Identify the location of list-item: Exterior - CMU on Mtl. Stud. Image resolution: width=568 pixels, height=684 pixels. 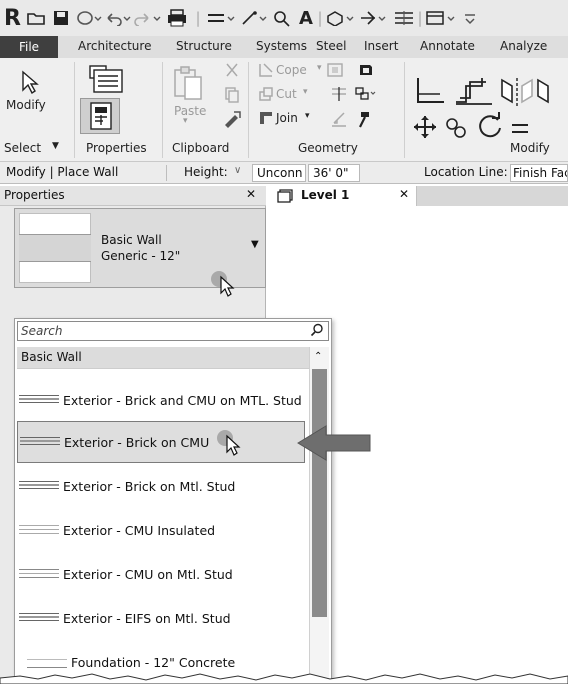
(163, 574).